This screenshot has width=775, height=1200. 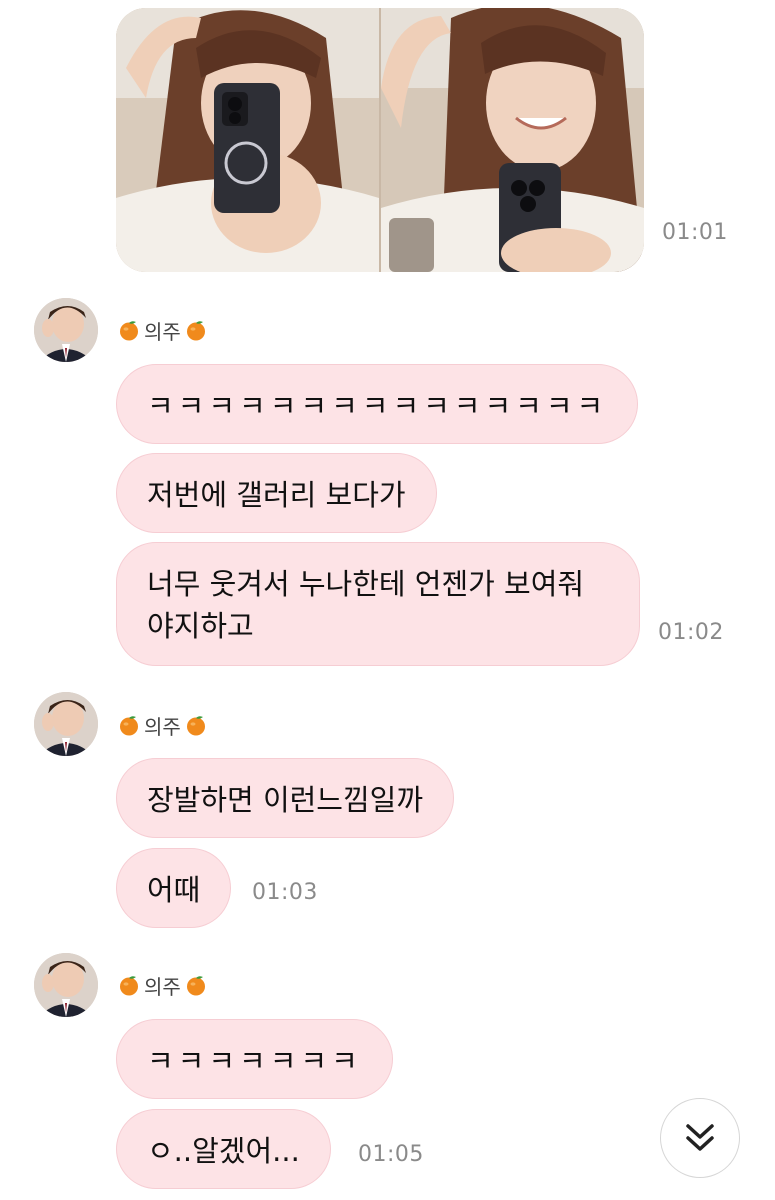 I want to click on double-chevron-down-icon, so click(x=700, y=1137).